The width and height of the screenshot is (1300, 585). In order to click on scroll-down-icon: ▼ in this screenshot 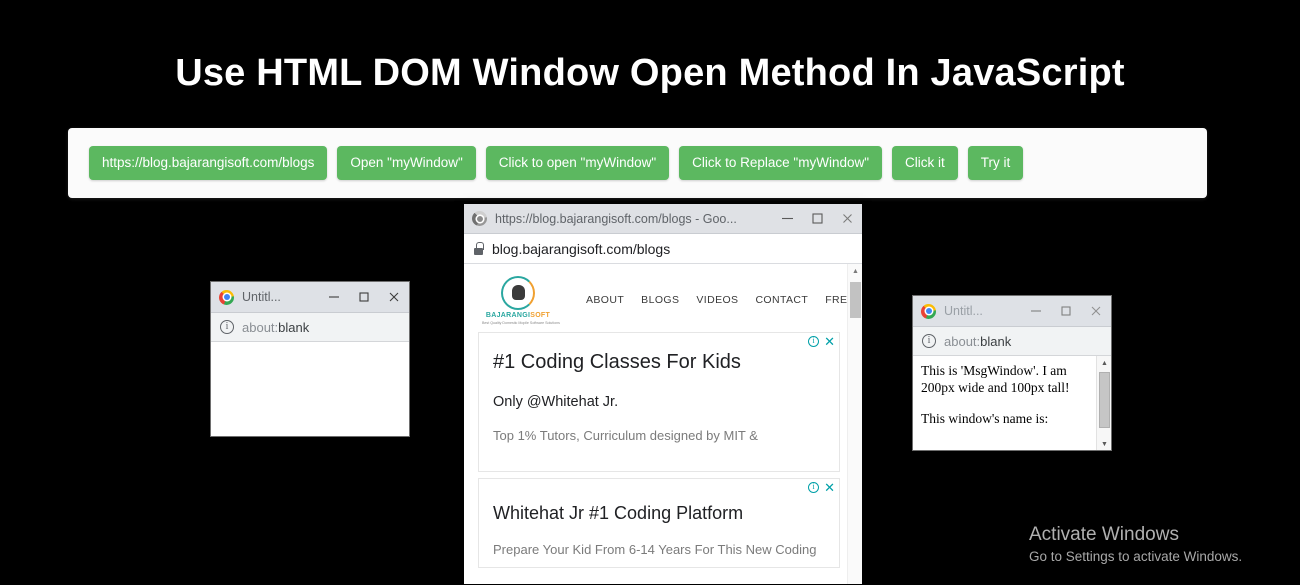, I will do `click(1104, 443)`.